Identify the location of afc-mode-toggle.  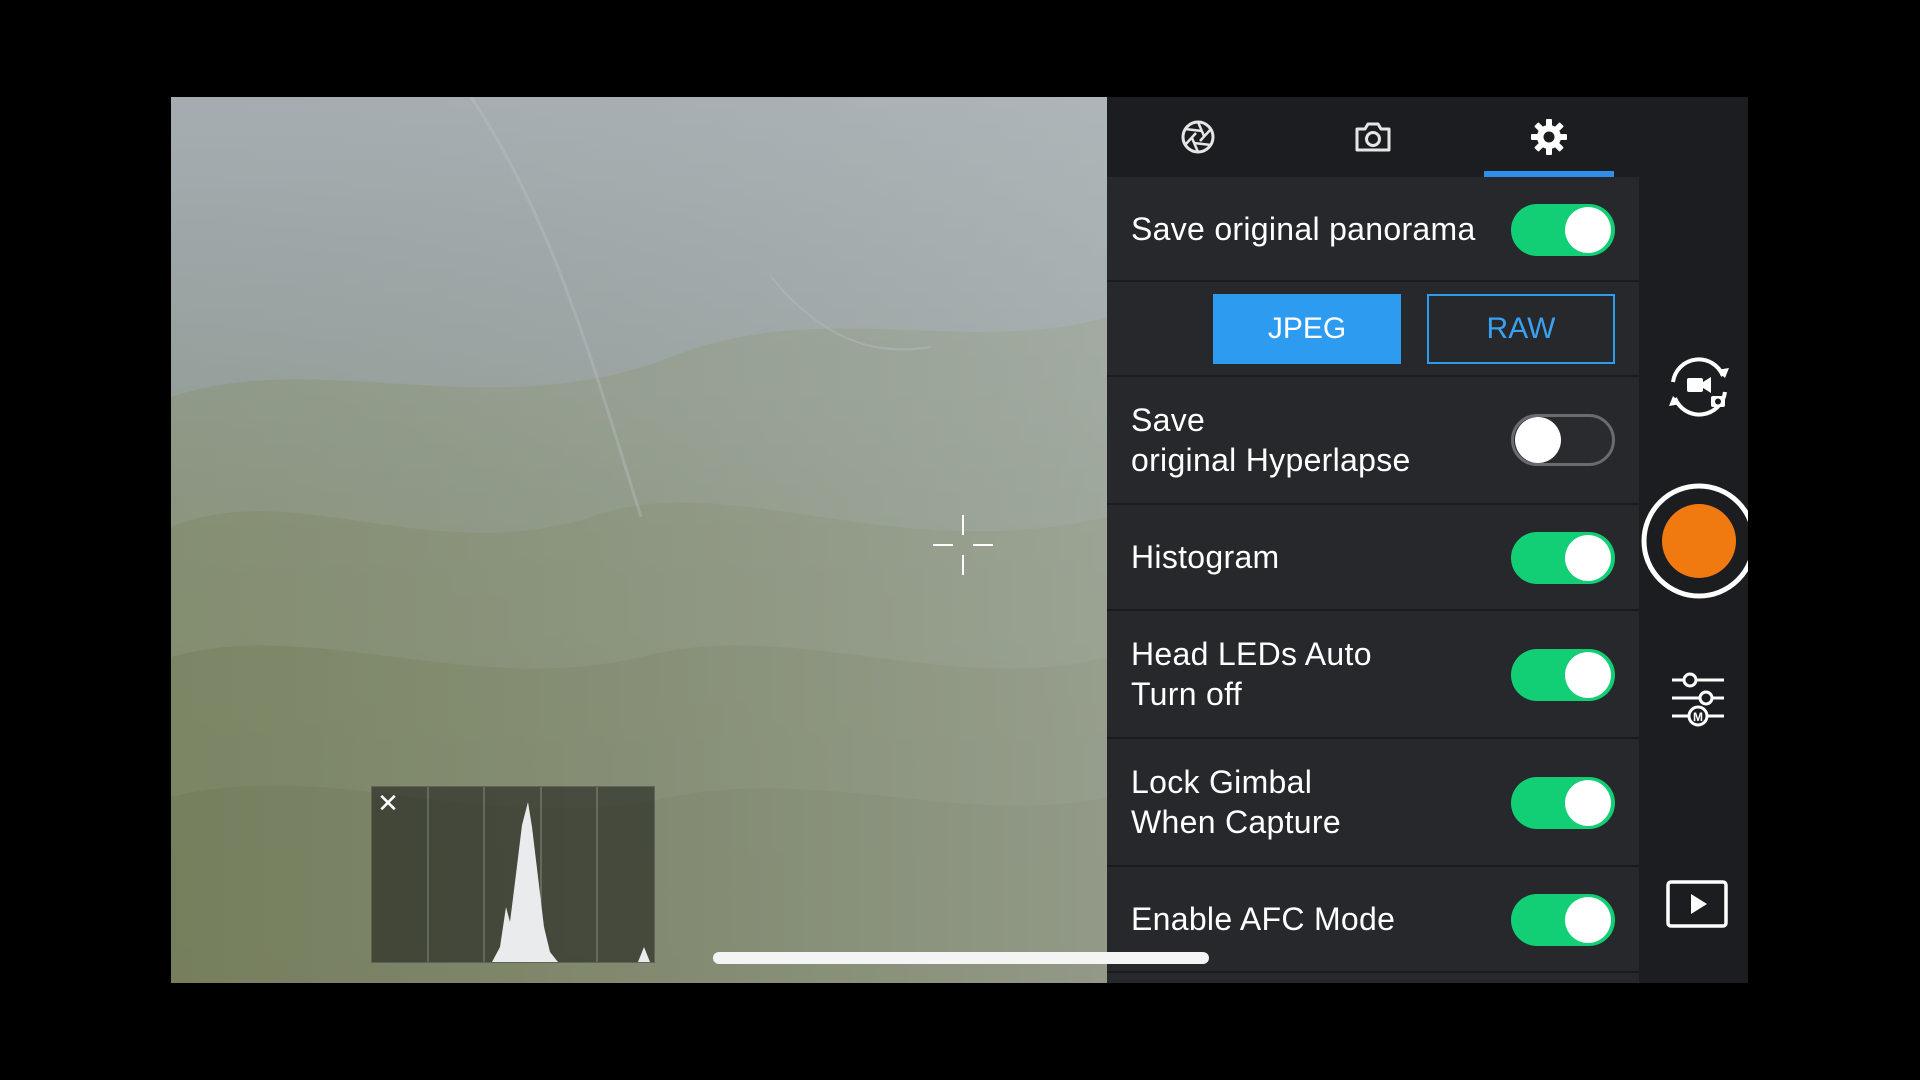
(1563, 920).